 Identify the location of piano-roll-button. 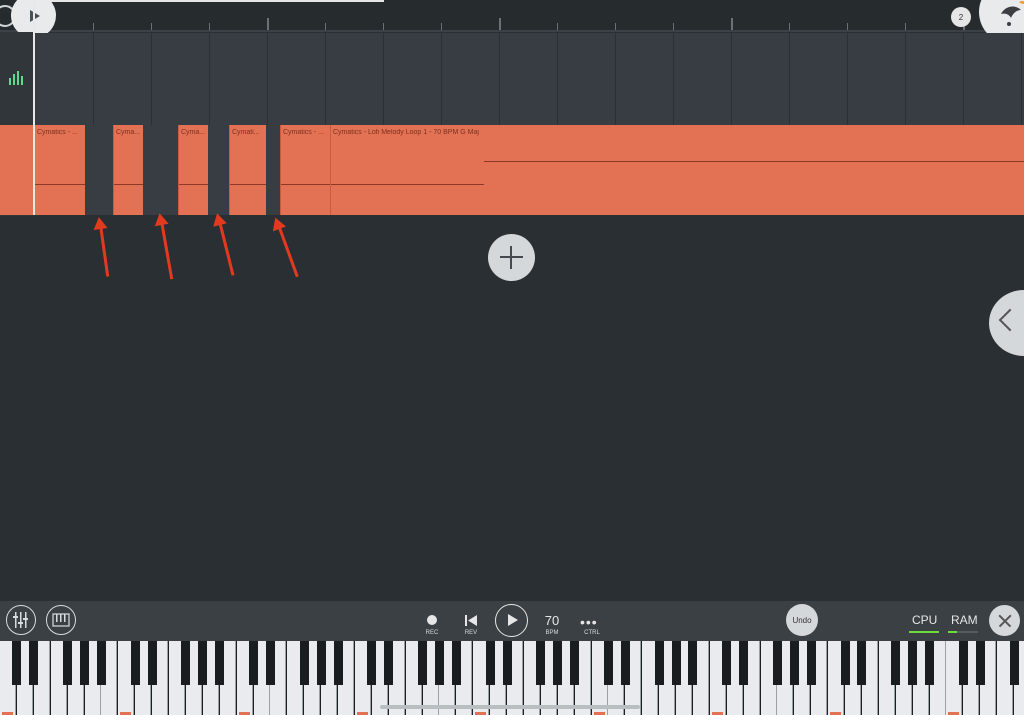
(61, 620).